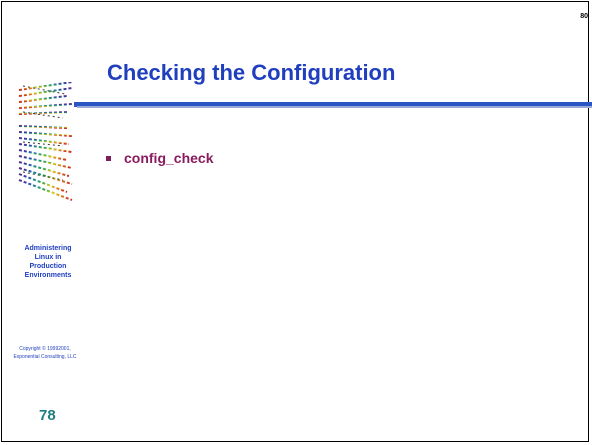 The width and height of the screenshot is (592, 445). Describe the element at coordinates (169, 158) in the screenshot. I see `bullet-text: config_check` at that location.